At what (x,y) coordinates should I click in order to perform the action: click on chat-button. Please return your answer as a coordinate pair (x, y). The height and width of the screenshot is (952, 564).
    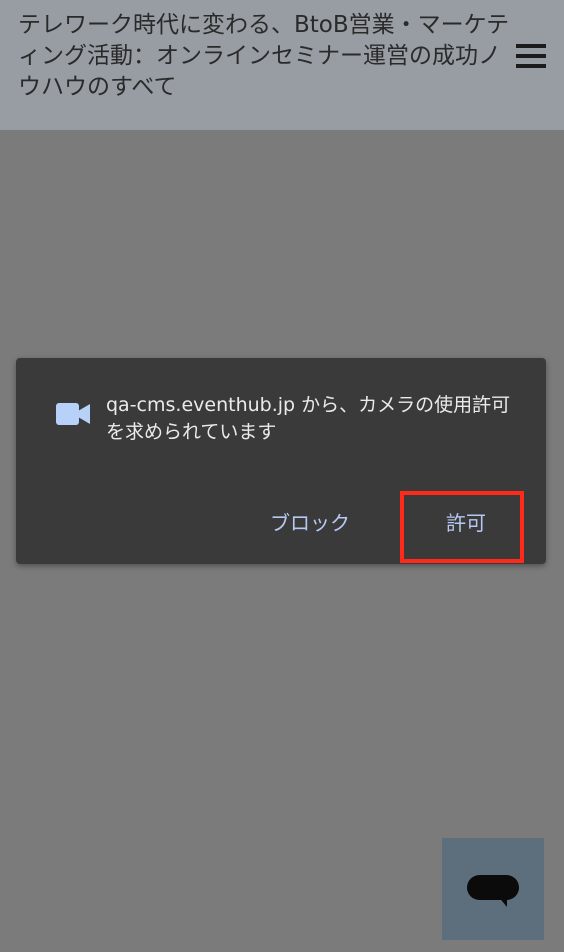
    Looking at the image, I should click on (493, 889).